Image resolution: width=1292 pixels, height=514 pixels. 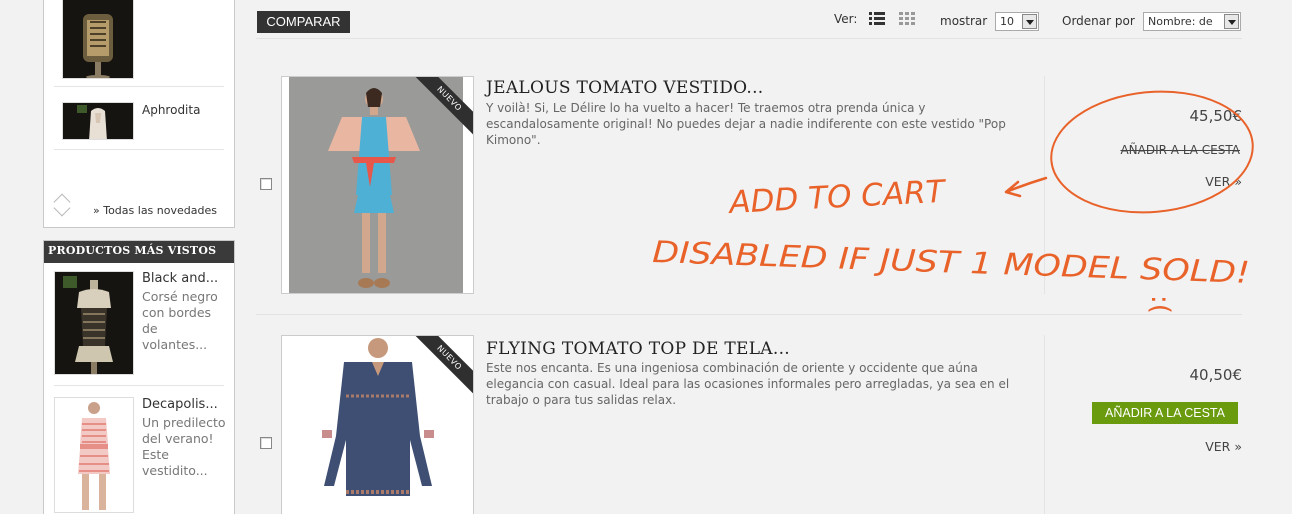 I want to click on product-thumbnail-corset, so click(x=98, y=39).